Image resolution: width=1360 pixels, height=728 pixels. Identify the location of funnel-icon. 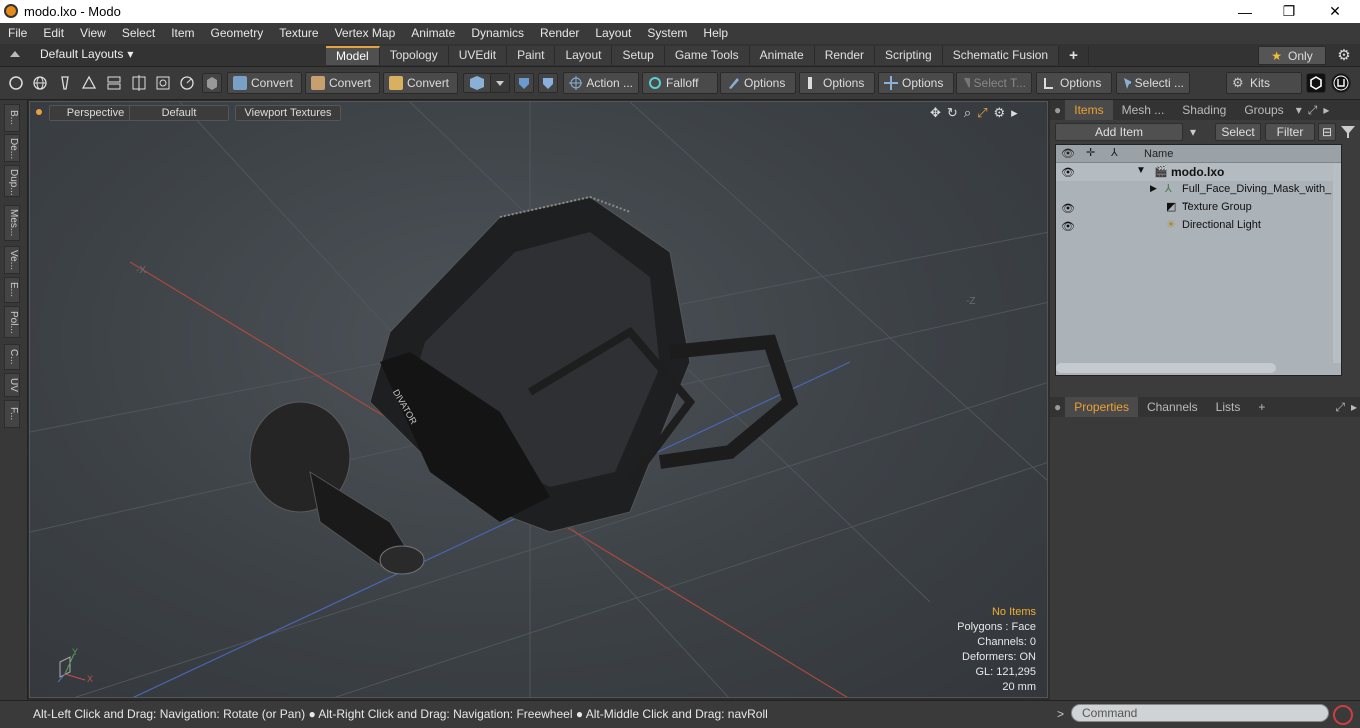
(1348, 132).